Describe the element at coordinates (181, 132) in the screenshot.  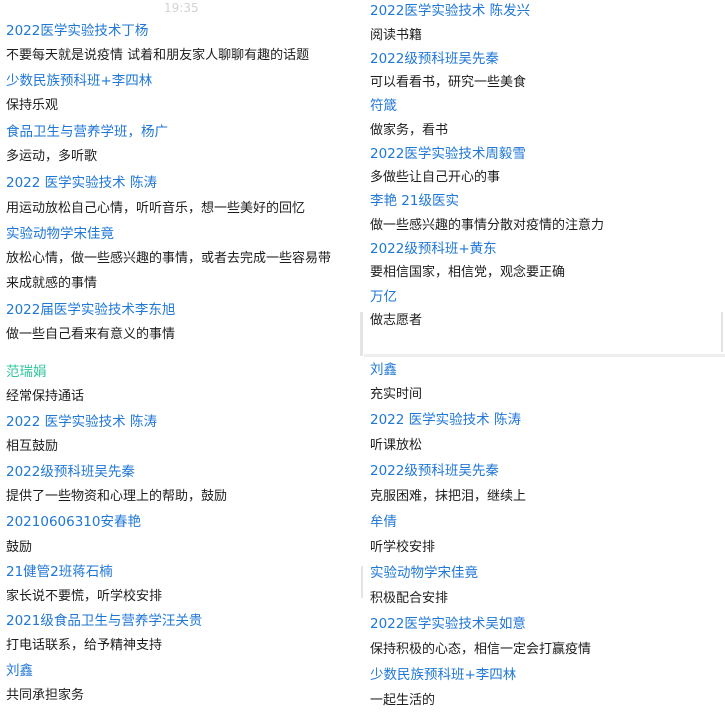
I see `sender-name: 食品卫生与营养学班，杨广` at that location.